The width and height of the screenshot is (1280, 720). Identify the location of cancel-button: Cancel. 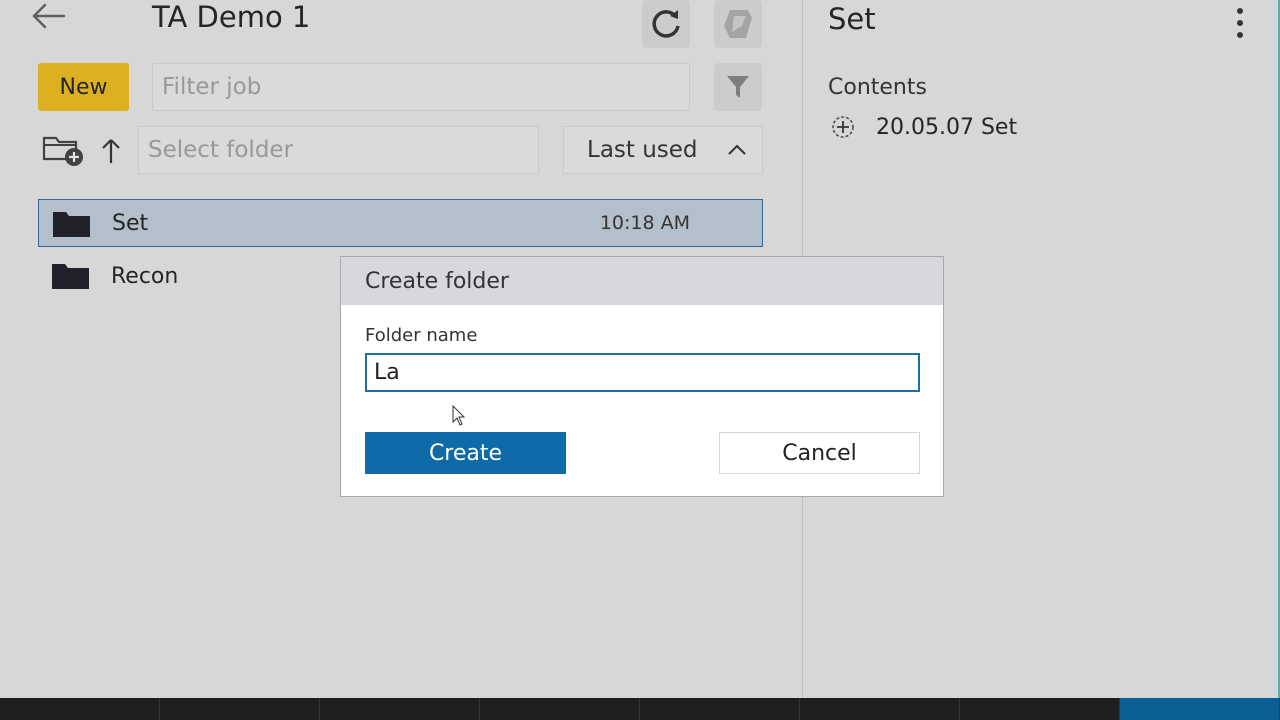
(819, 453).